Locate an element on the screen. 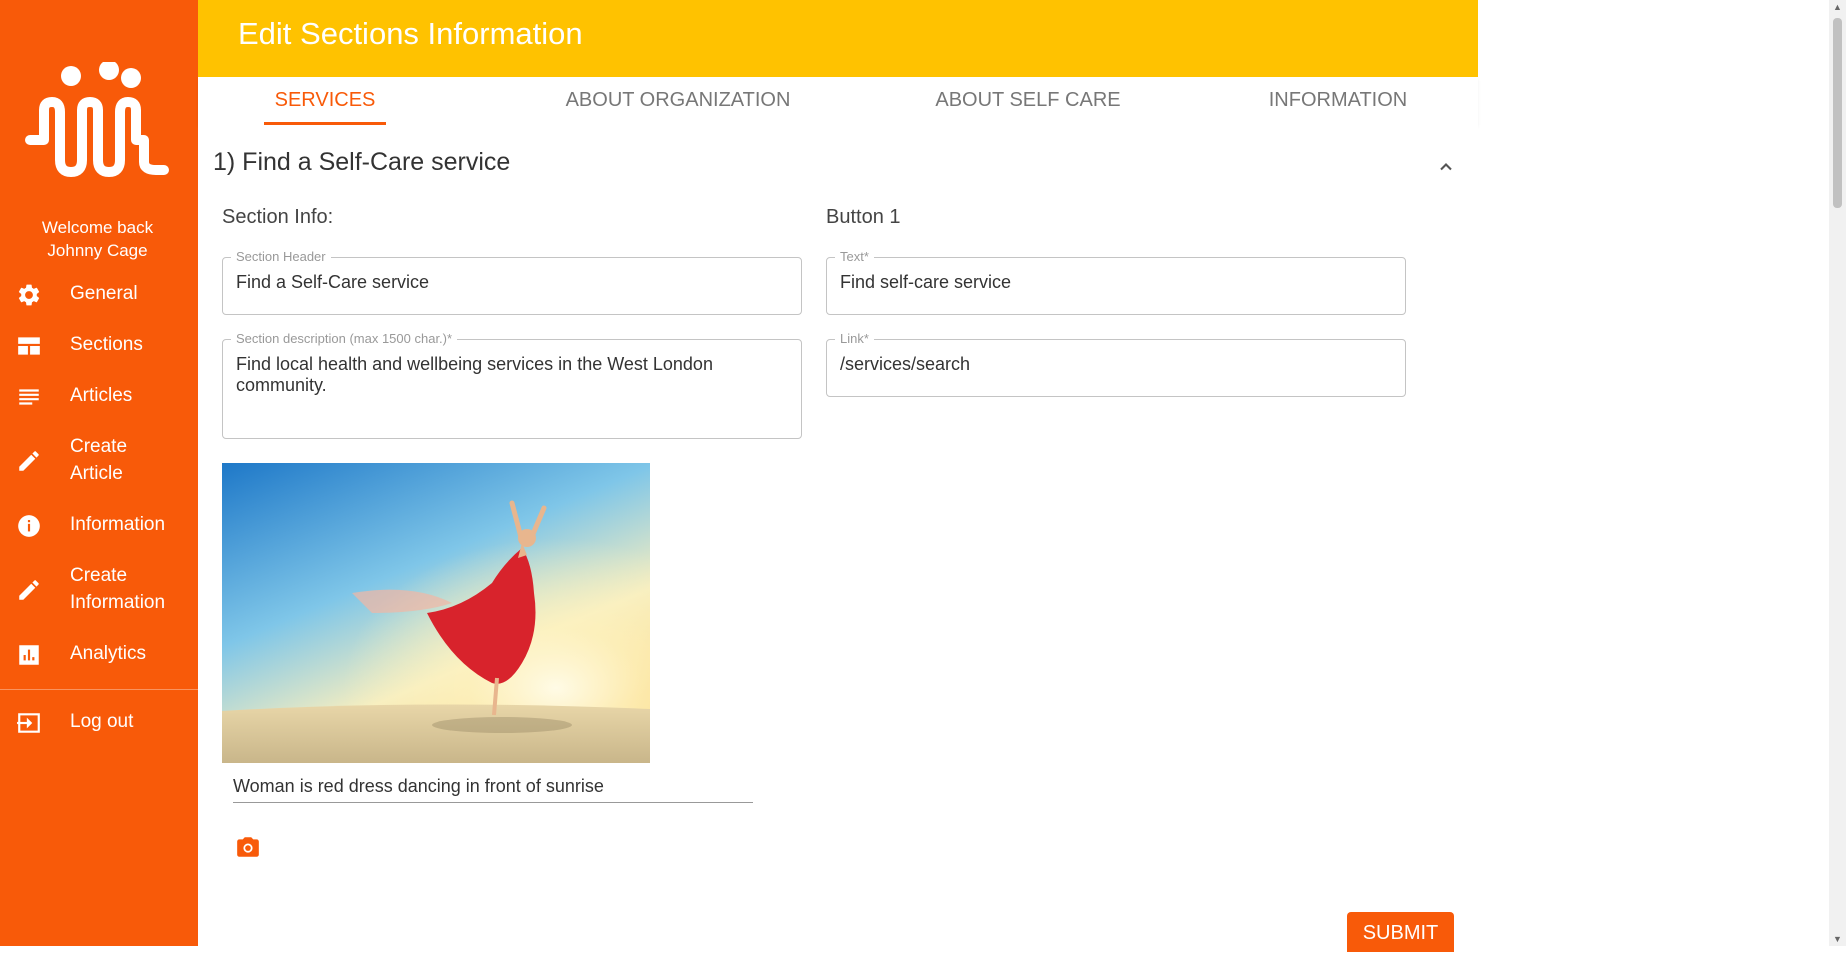 The image size is (1846, 954). button-title: Button 1 is located at coordinates (863, 217).